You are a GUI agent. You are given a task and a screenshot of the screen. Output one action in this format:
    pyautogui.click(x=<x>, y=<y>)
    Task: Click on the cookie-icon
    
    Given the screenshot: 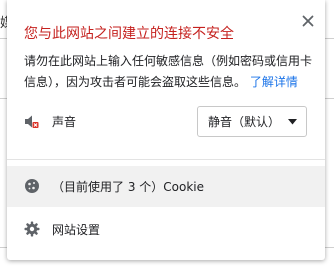 What is the action you would take?
    pyautogui.click(x=32, y=186)
    